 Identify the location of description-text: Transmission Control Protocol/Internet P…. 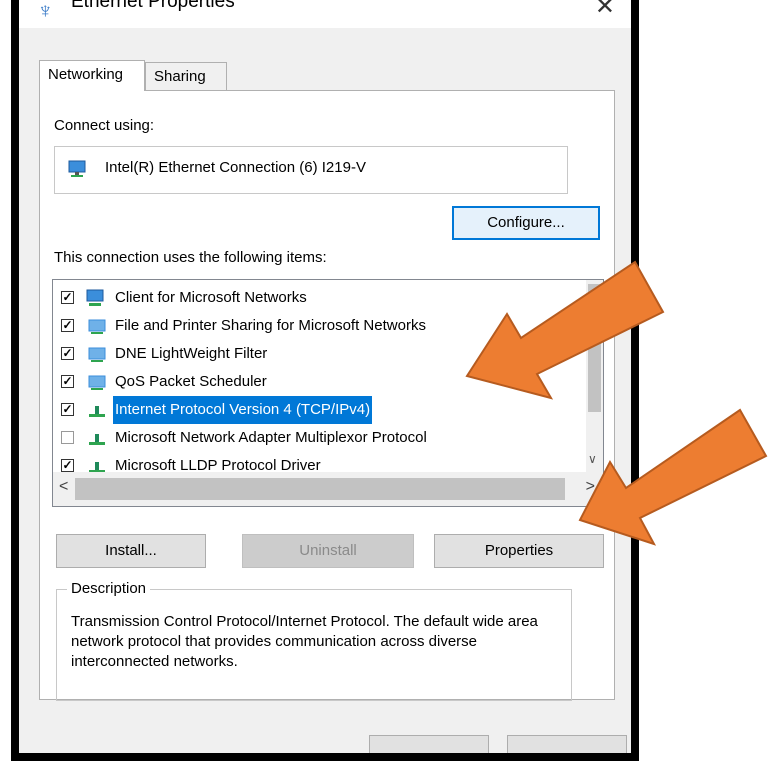
(304, 641).